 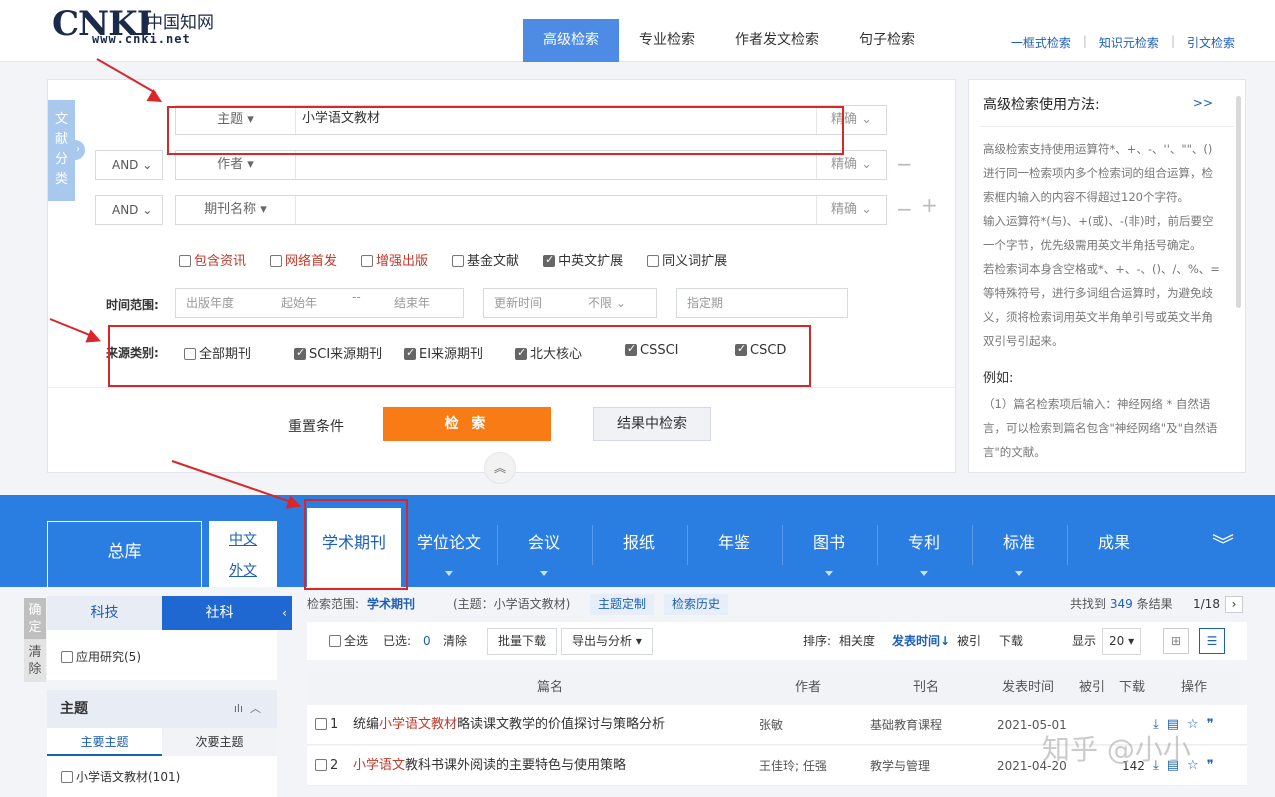 I want to click on db-patents: 专利, so click(x=924, y=547).